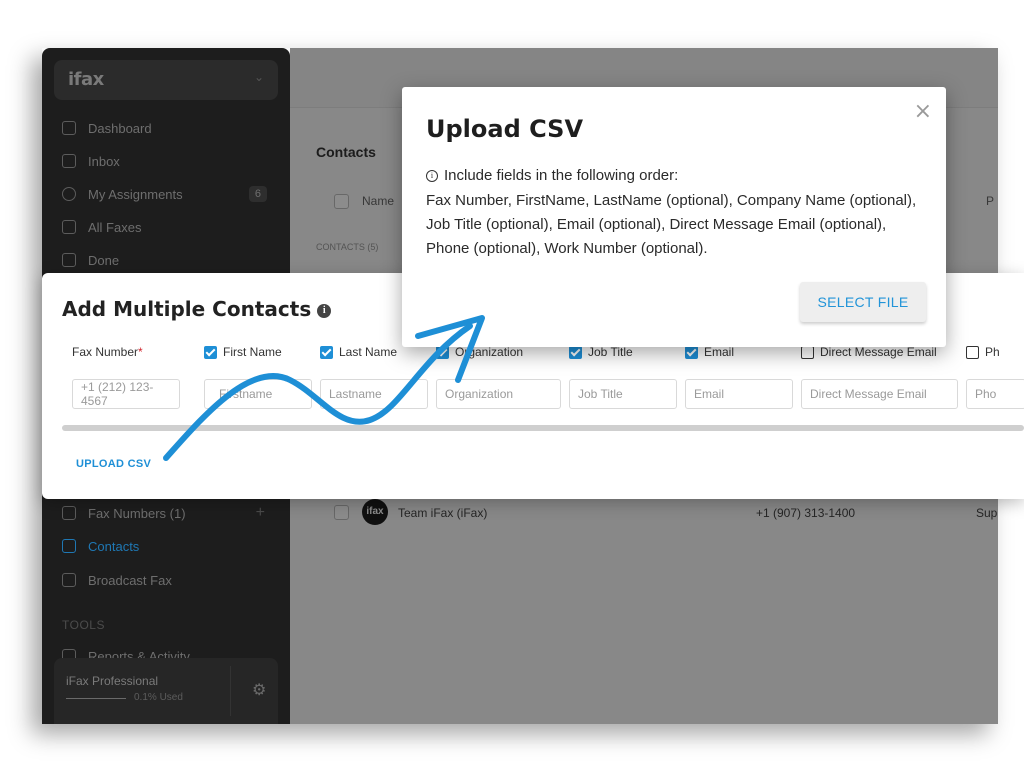  What do you see at coordinates (96, 698) in the screenshot?
I see `usage-bar` at bounding box center [96, 698].